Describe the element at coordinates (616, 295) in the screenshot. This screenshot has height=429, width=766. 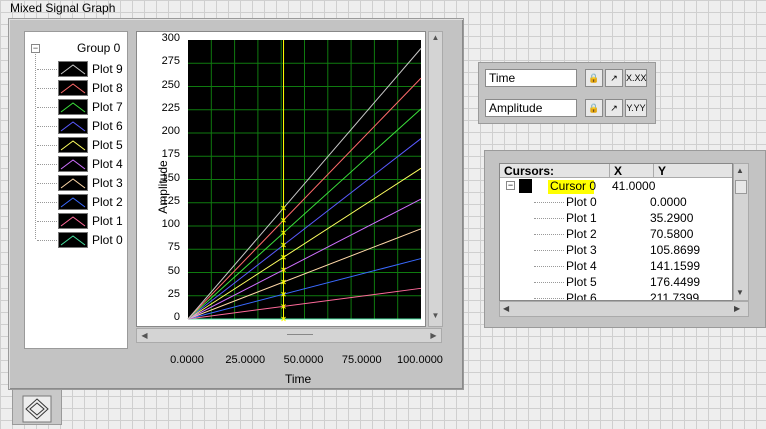
I see `cursor-plot-row: Plot 6 211.7399` at that location.